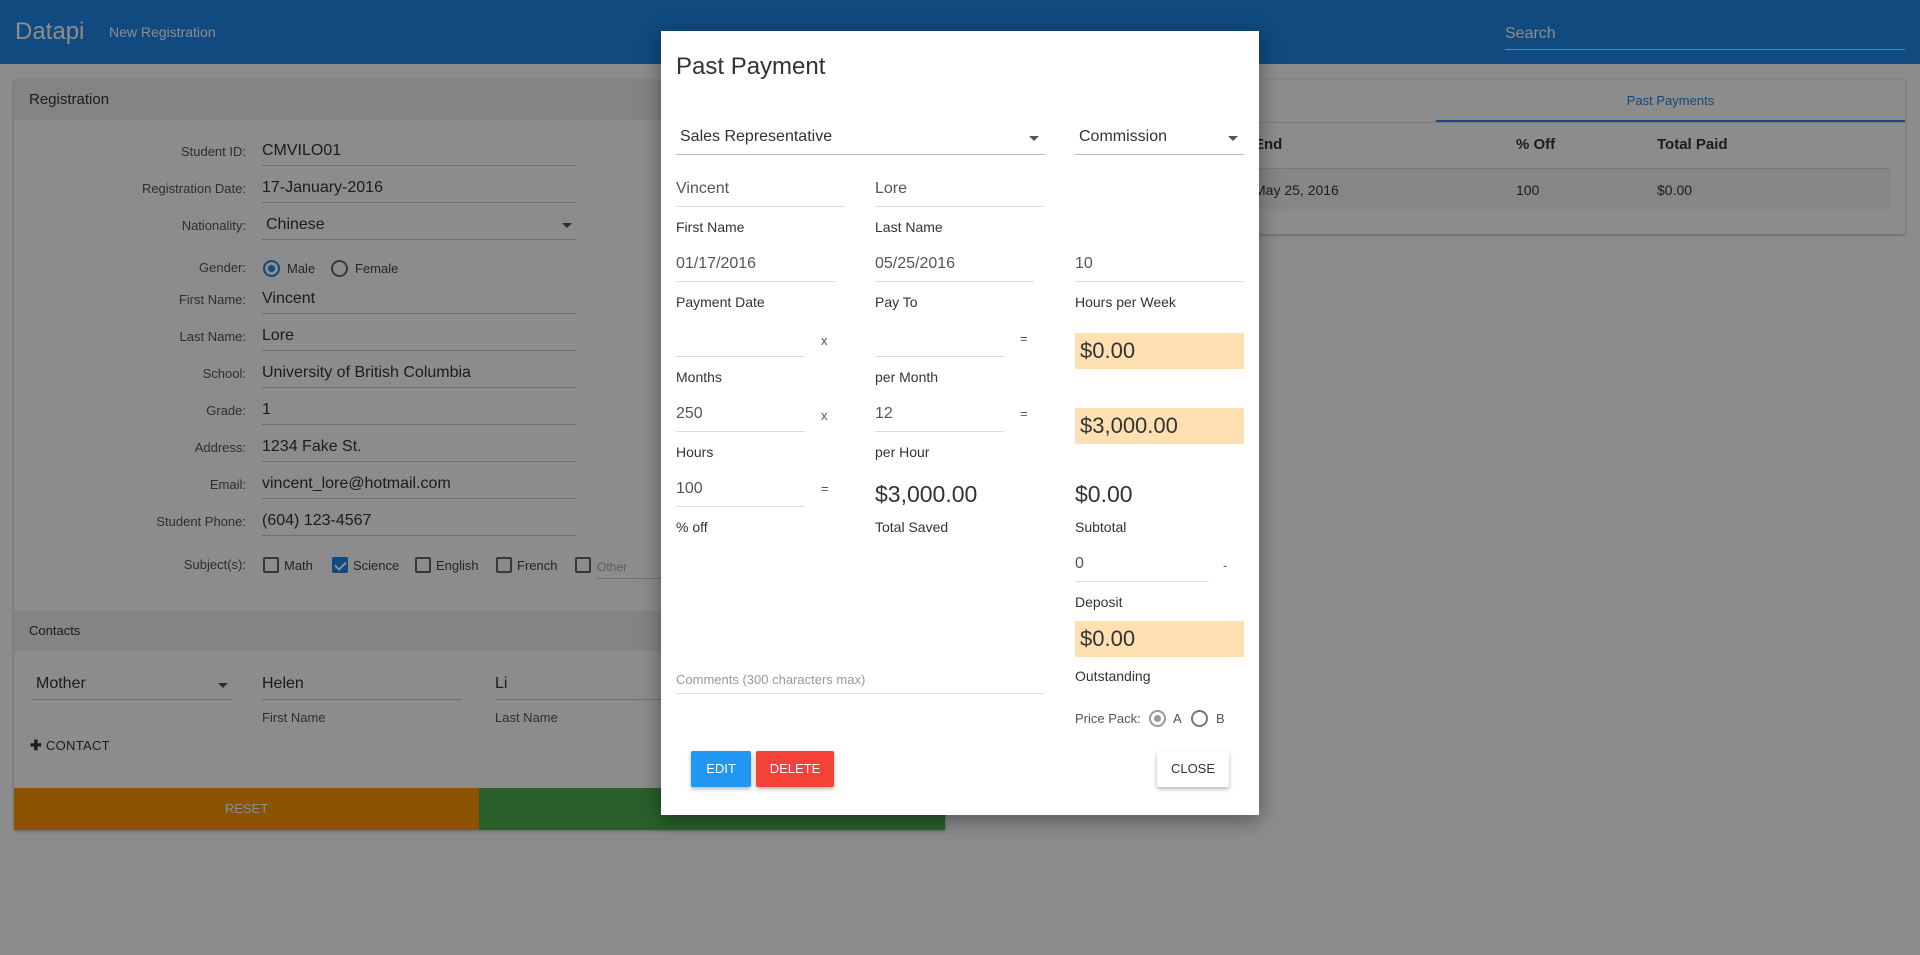  I want to click on per-month-input, so click(939, 342).